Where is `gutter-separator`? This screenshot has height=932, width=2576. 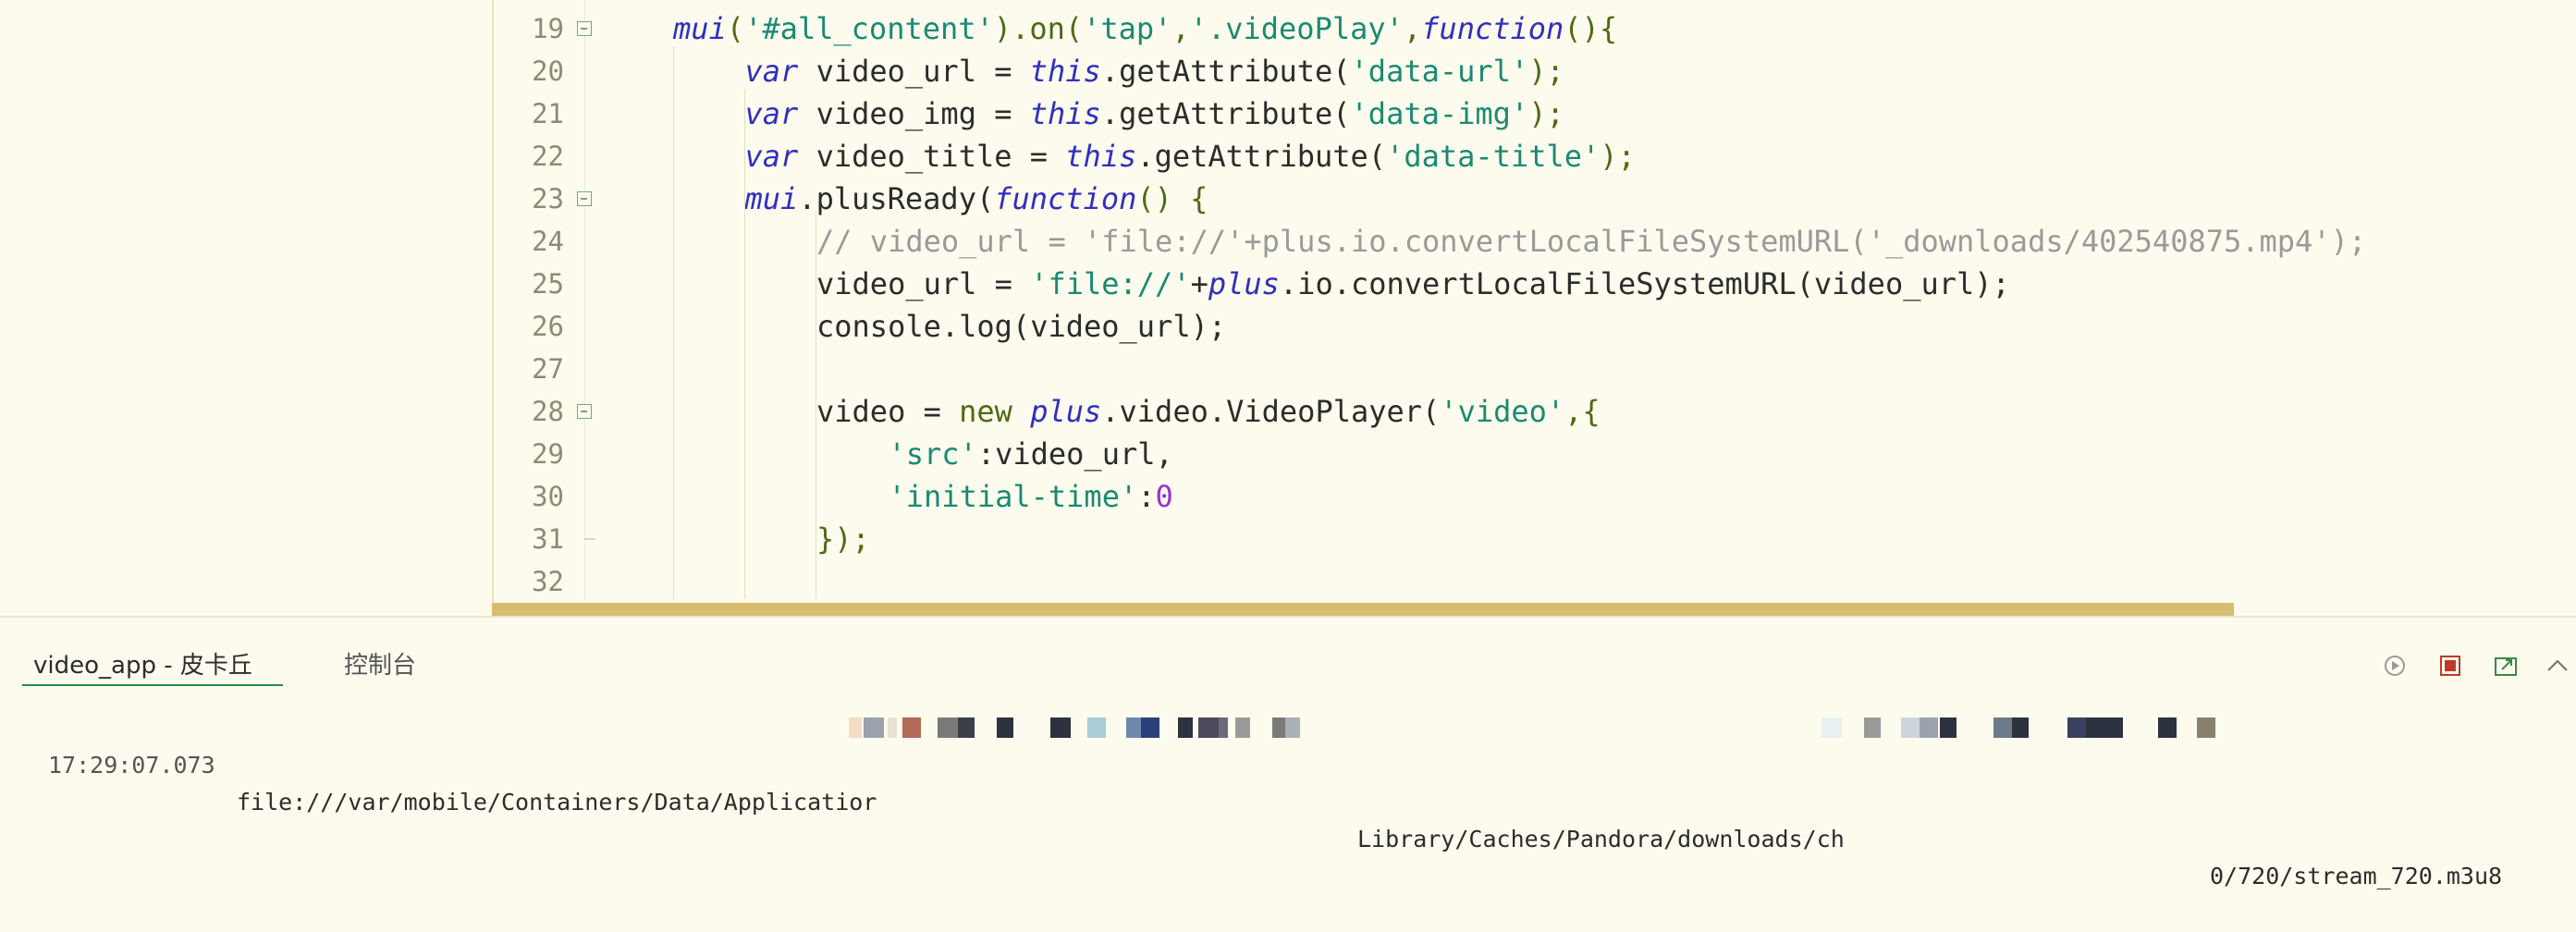
gutter-separator is located at coordinates (584, 301).